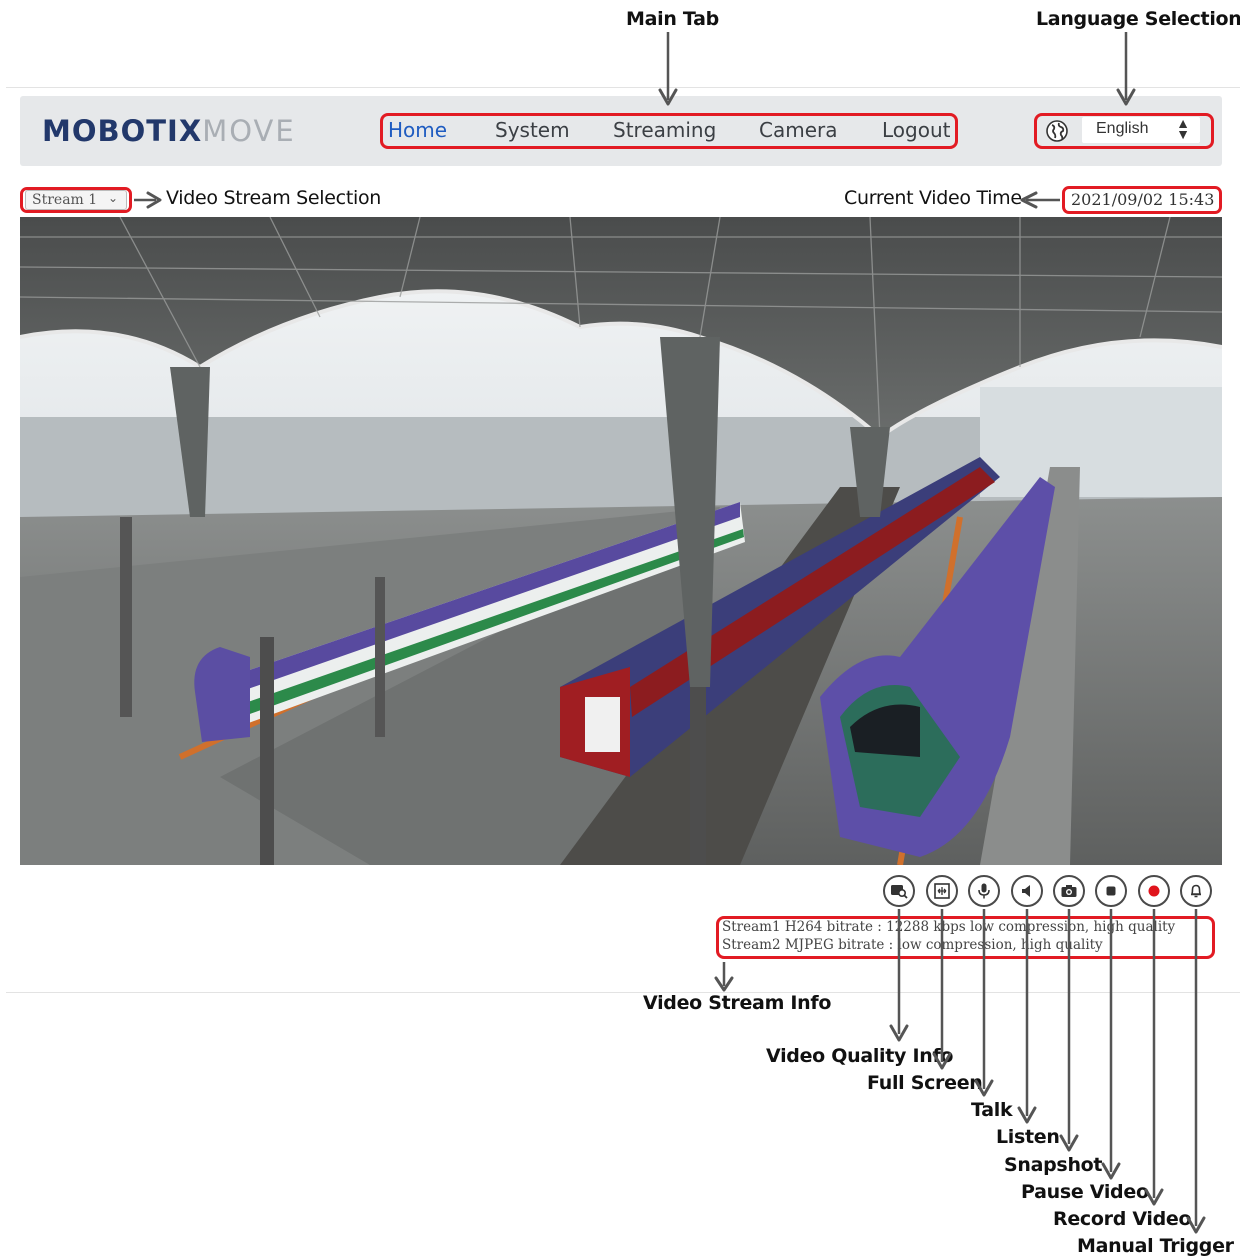 Image resolution: width=1240 pixels, height=1260 pixels. I want to click on bell-icon, so click(1196, 891).